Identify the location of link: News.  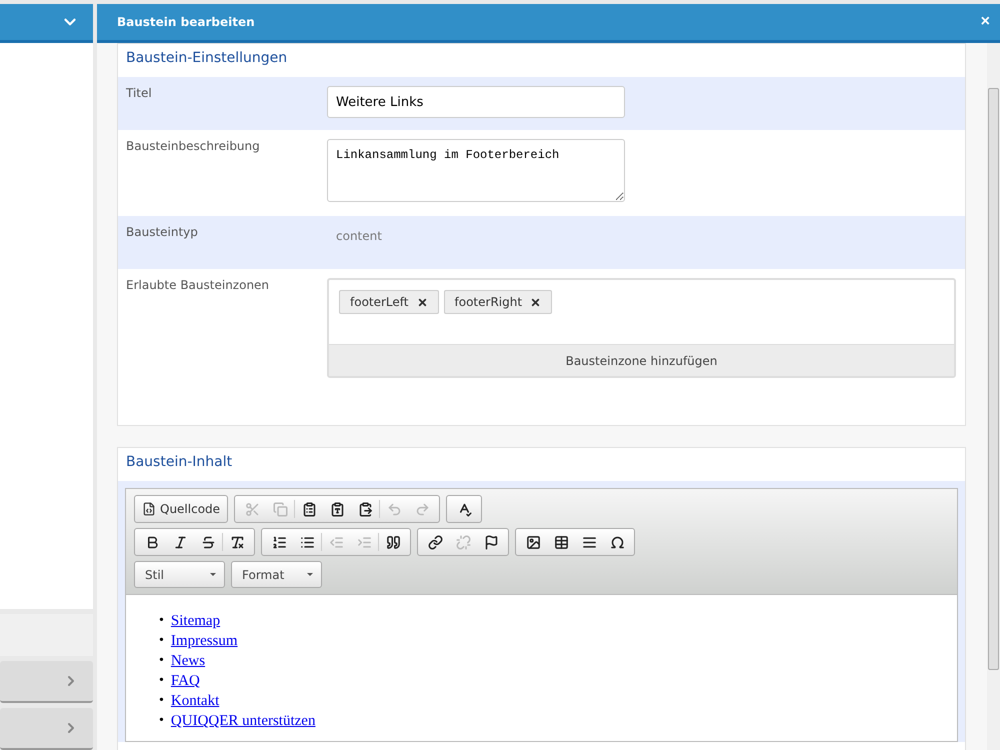
(188, 661).